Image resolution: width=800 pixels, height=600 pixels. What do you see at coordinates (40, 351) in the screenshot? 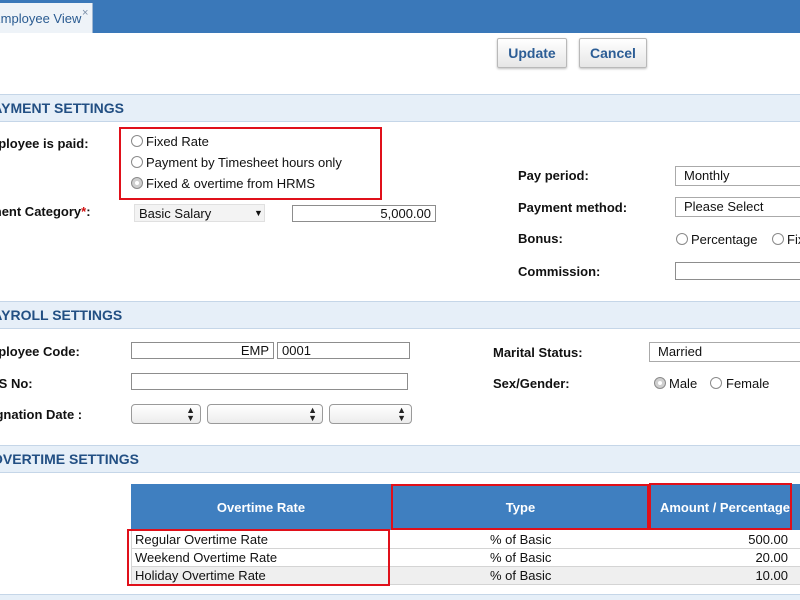
I see `employee-code-label: Employee Code:` at bounding box center [40, 351].